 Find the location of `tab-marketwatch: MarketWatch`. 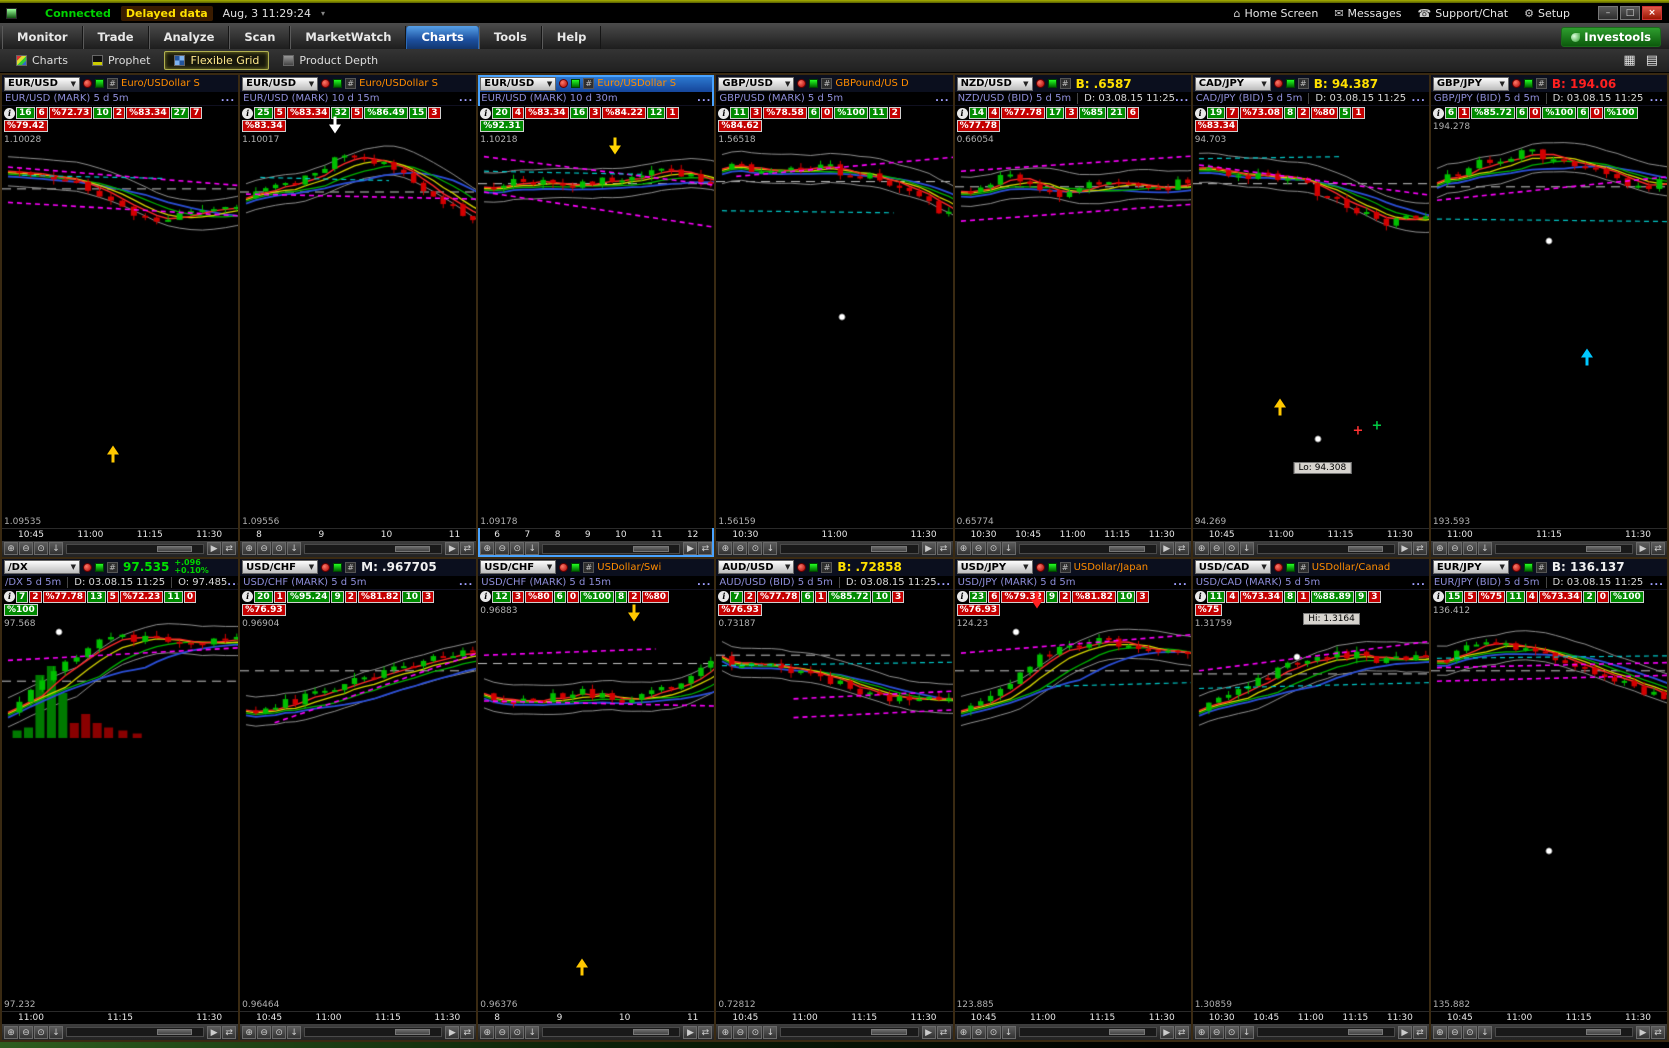

tab-marketwatch: MarketWatch is located at coordinates (348, 37).